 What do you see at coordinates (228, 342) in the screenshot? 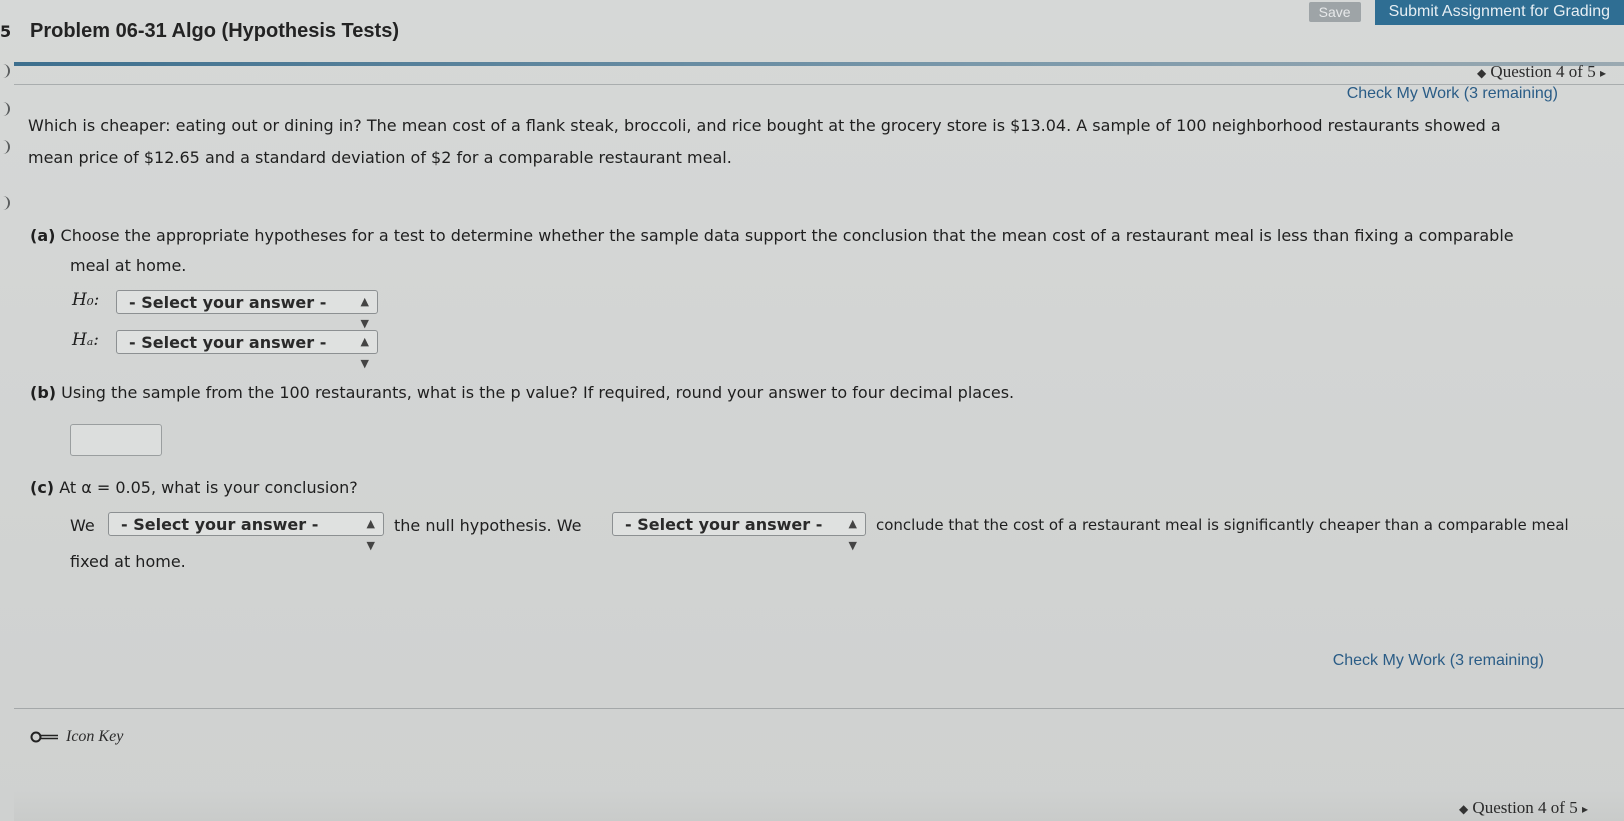
I see `ha-select-value: - Select your answer -` at bounding box center [228, 342].